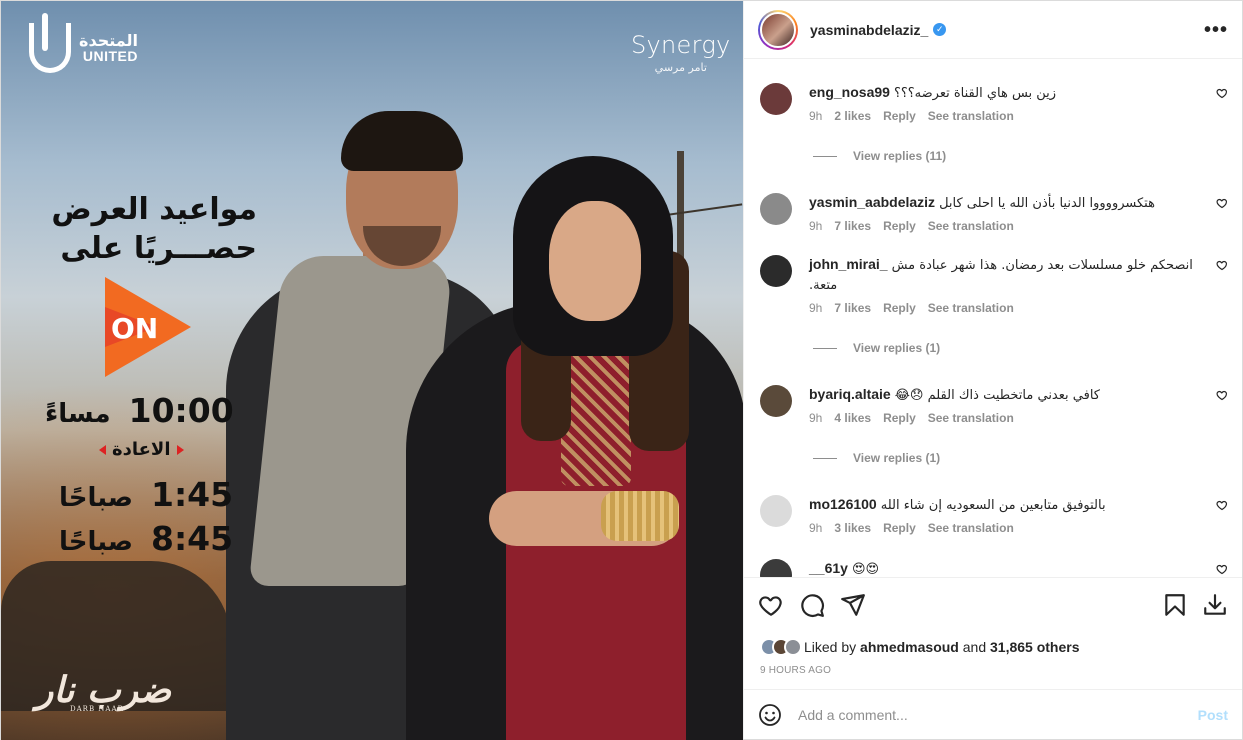 The width and height of the screenshot is (1243, 740). I want to click on comment-username: mo126100, so click(843, 504).